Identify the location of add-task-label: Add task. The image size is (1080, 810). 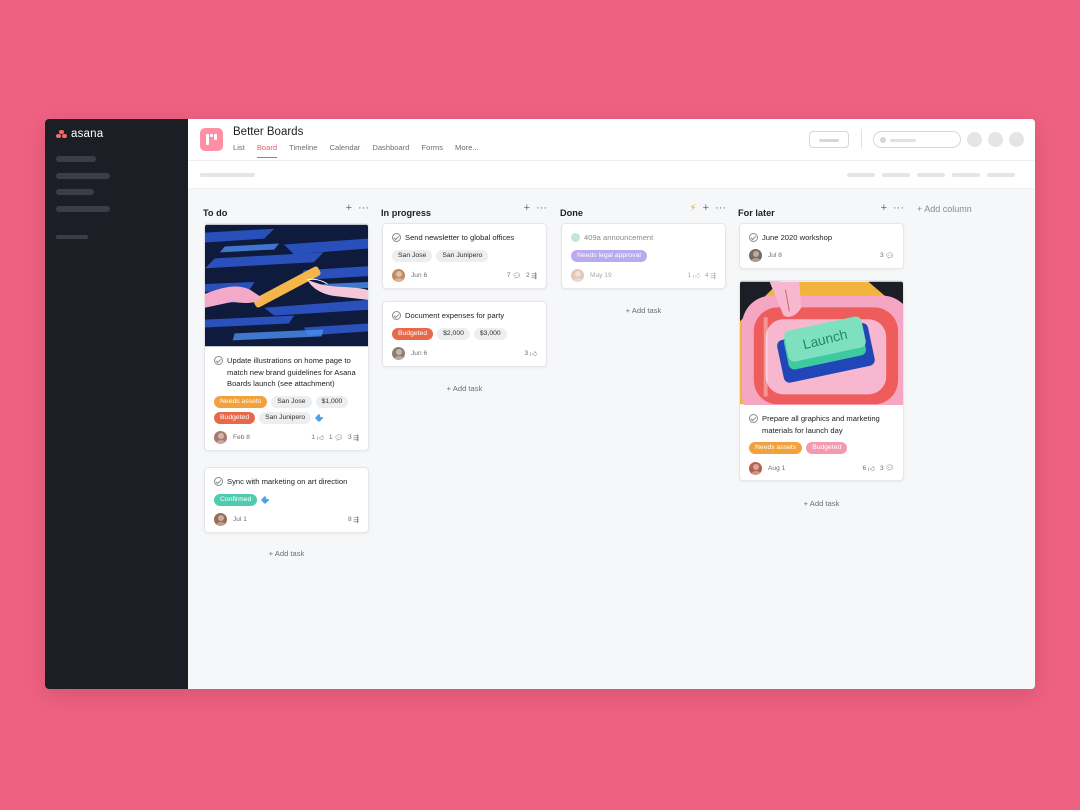
(824, 503).